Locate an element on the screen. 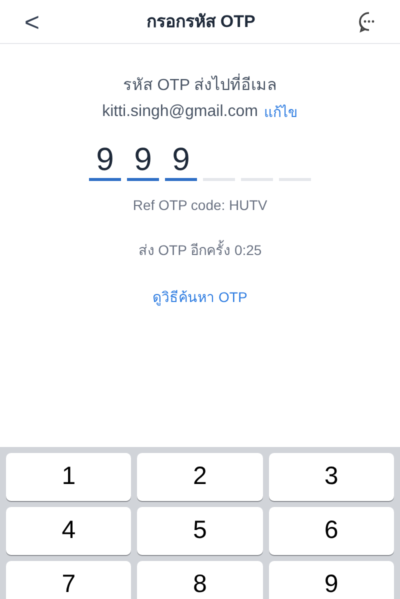  edit-link: แก้ไข is located at coordinates (281, 112).